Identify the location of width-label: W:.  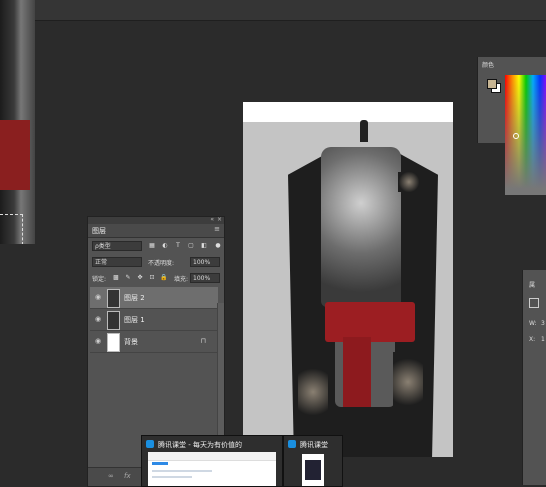
(533, 323).